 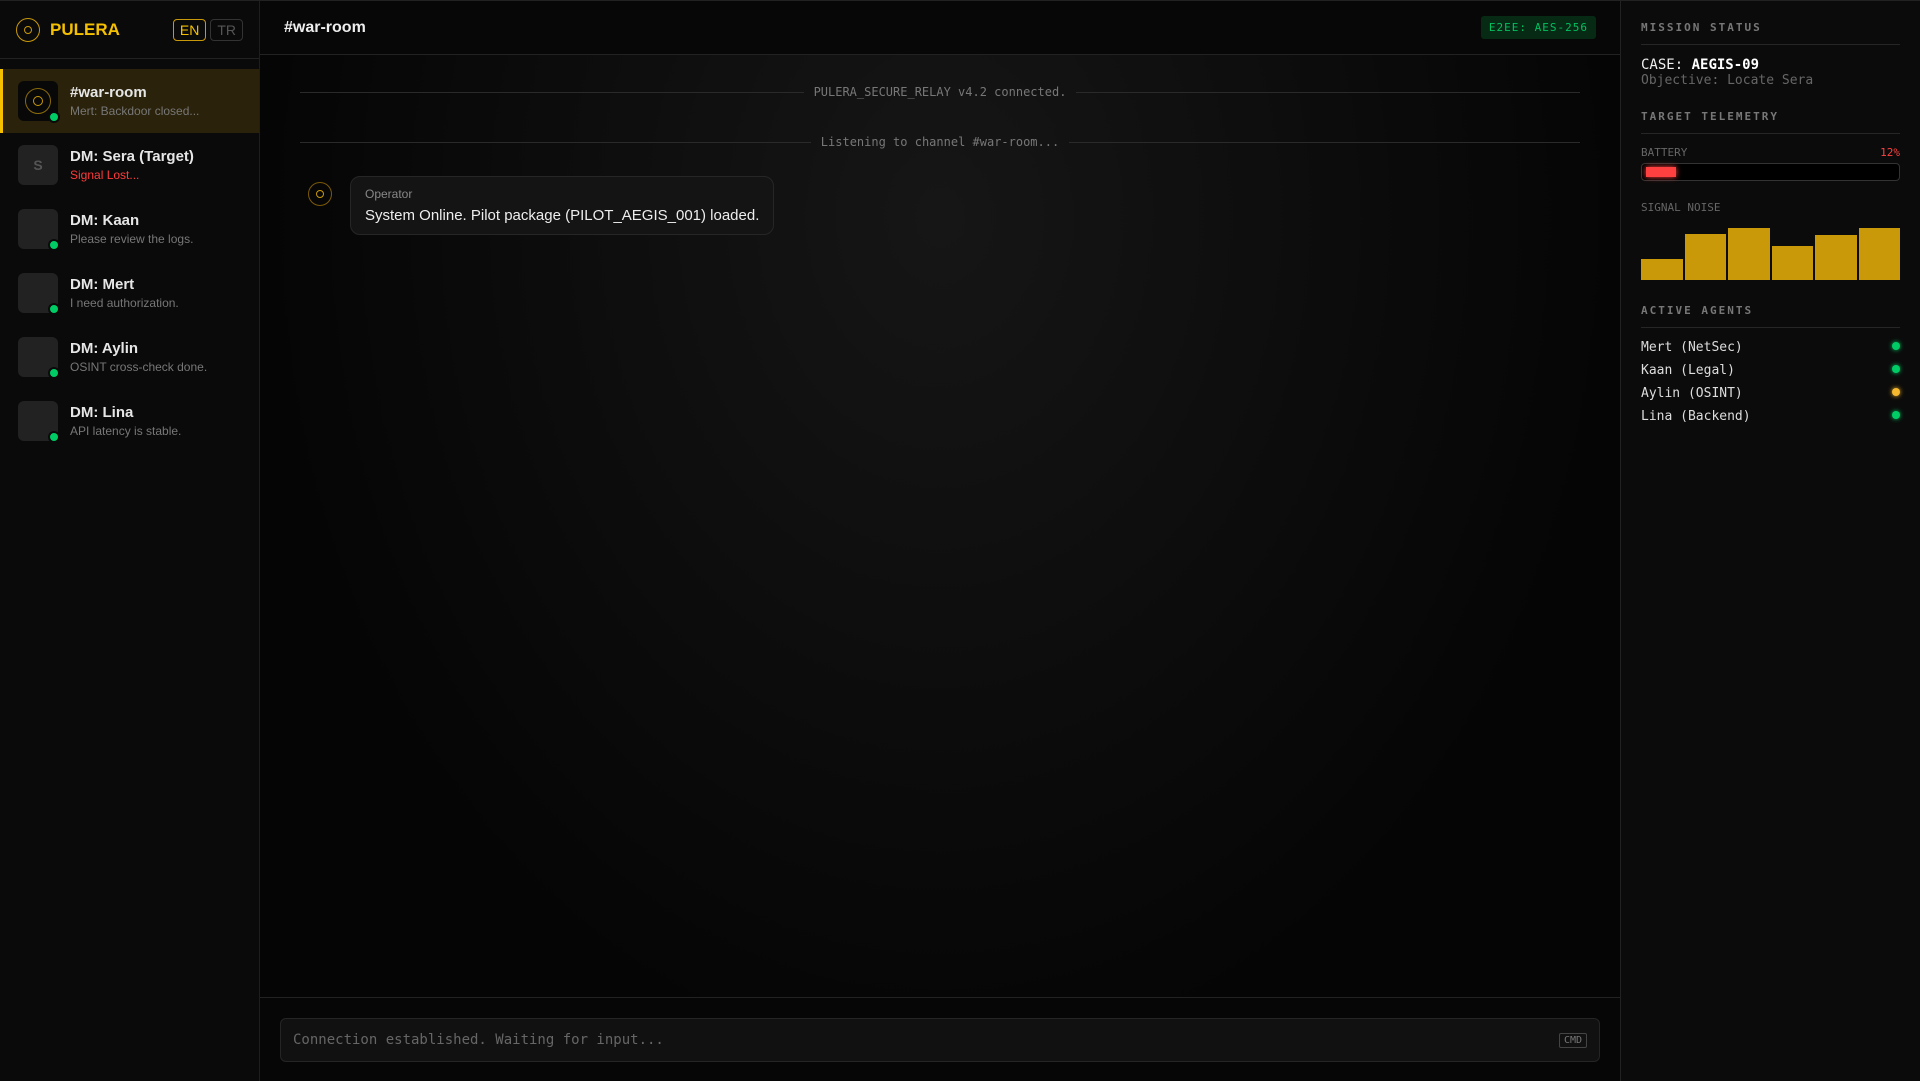 What do you see at coordinates (1770, 65) in the screenshot?
I see `case-line: CASE: AEGIS-09` at bounding box center [1770, 65].